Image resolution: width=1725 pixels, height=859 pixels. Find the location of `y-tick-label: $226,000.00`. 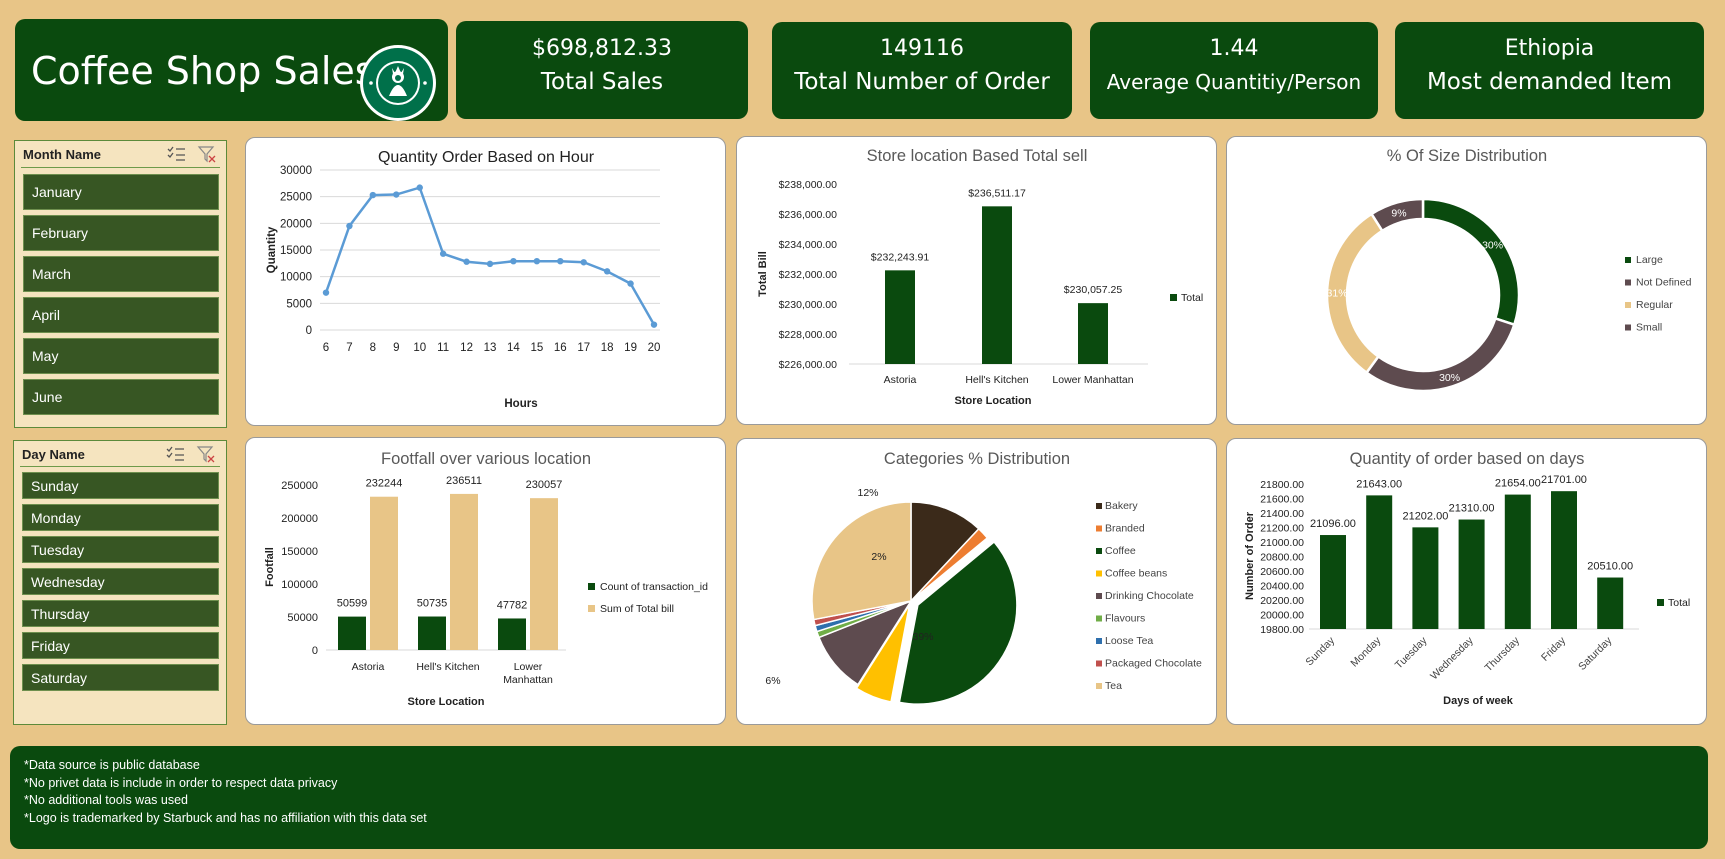

y-tick-label: $226,000.00 is located at coordinates (808, 365).